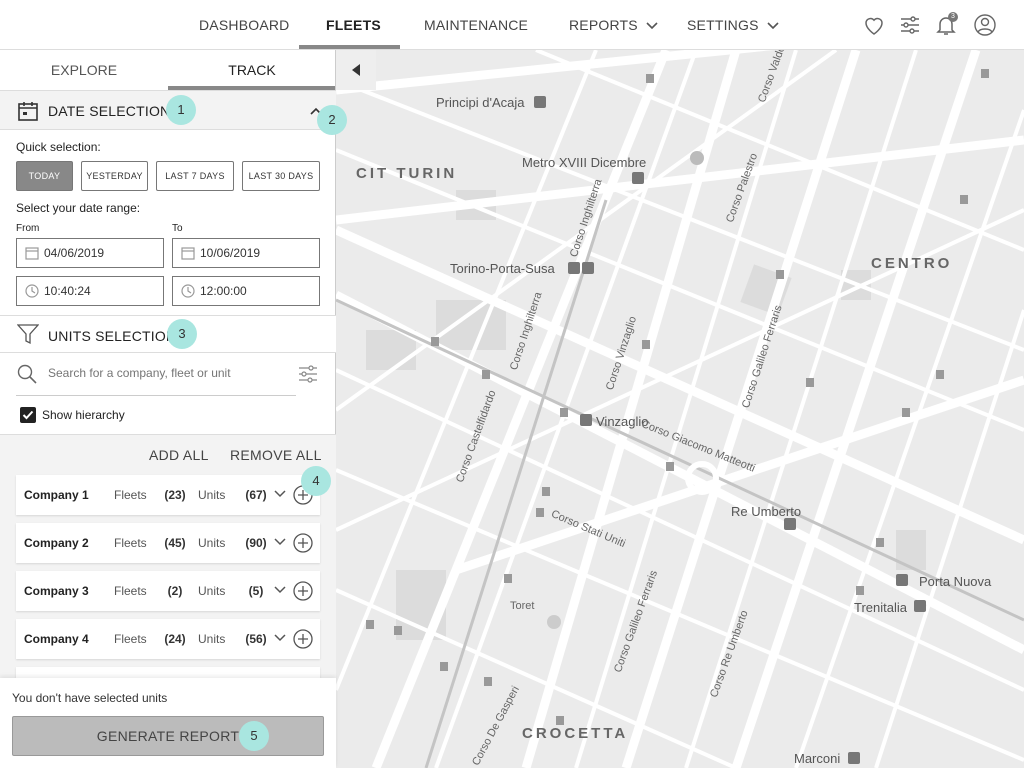 This screenshot has height=768, width=1024. I want to click on company-row: Company 1 Fleets (23) Units (67), so click(168, 495).